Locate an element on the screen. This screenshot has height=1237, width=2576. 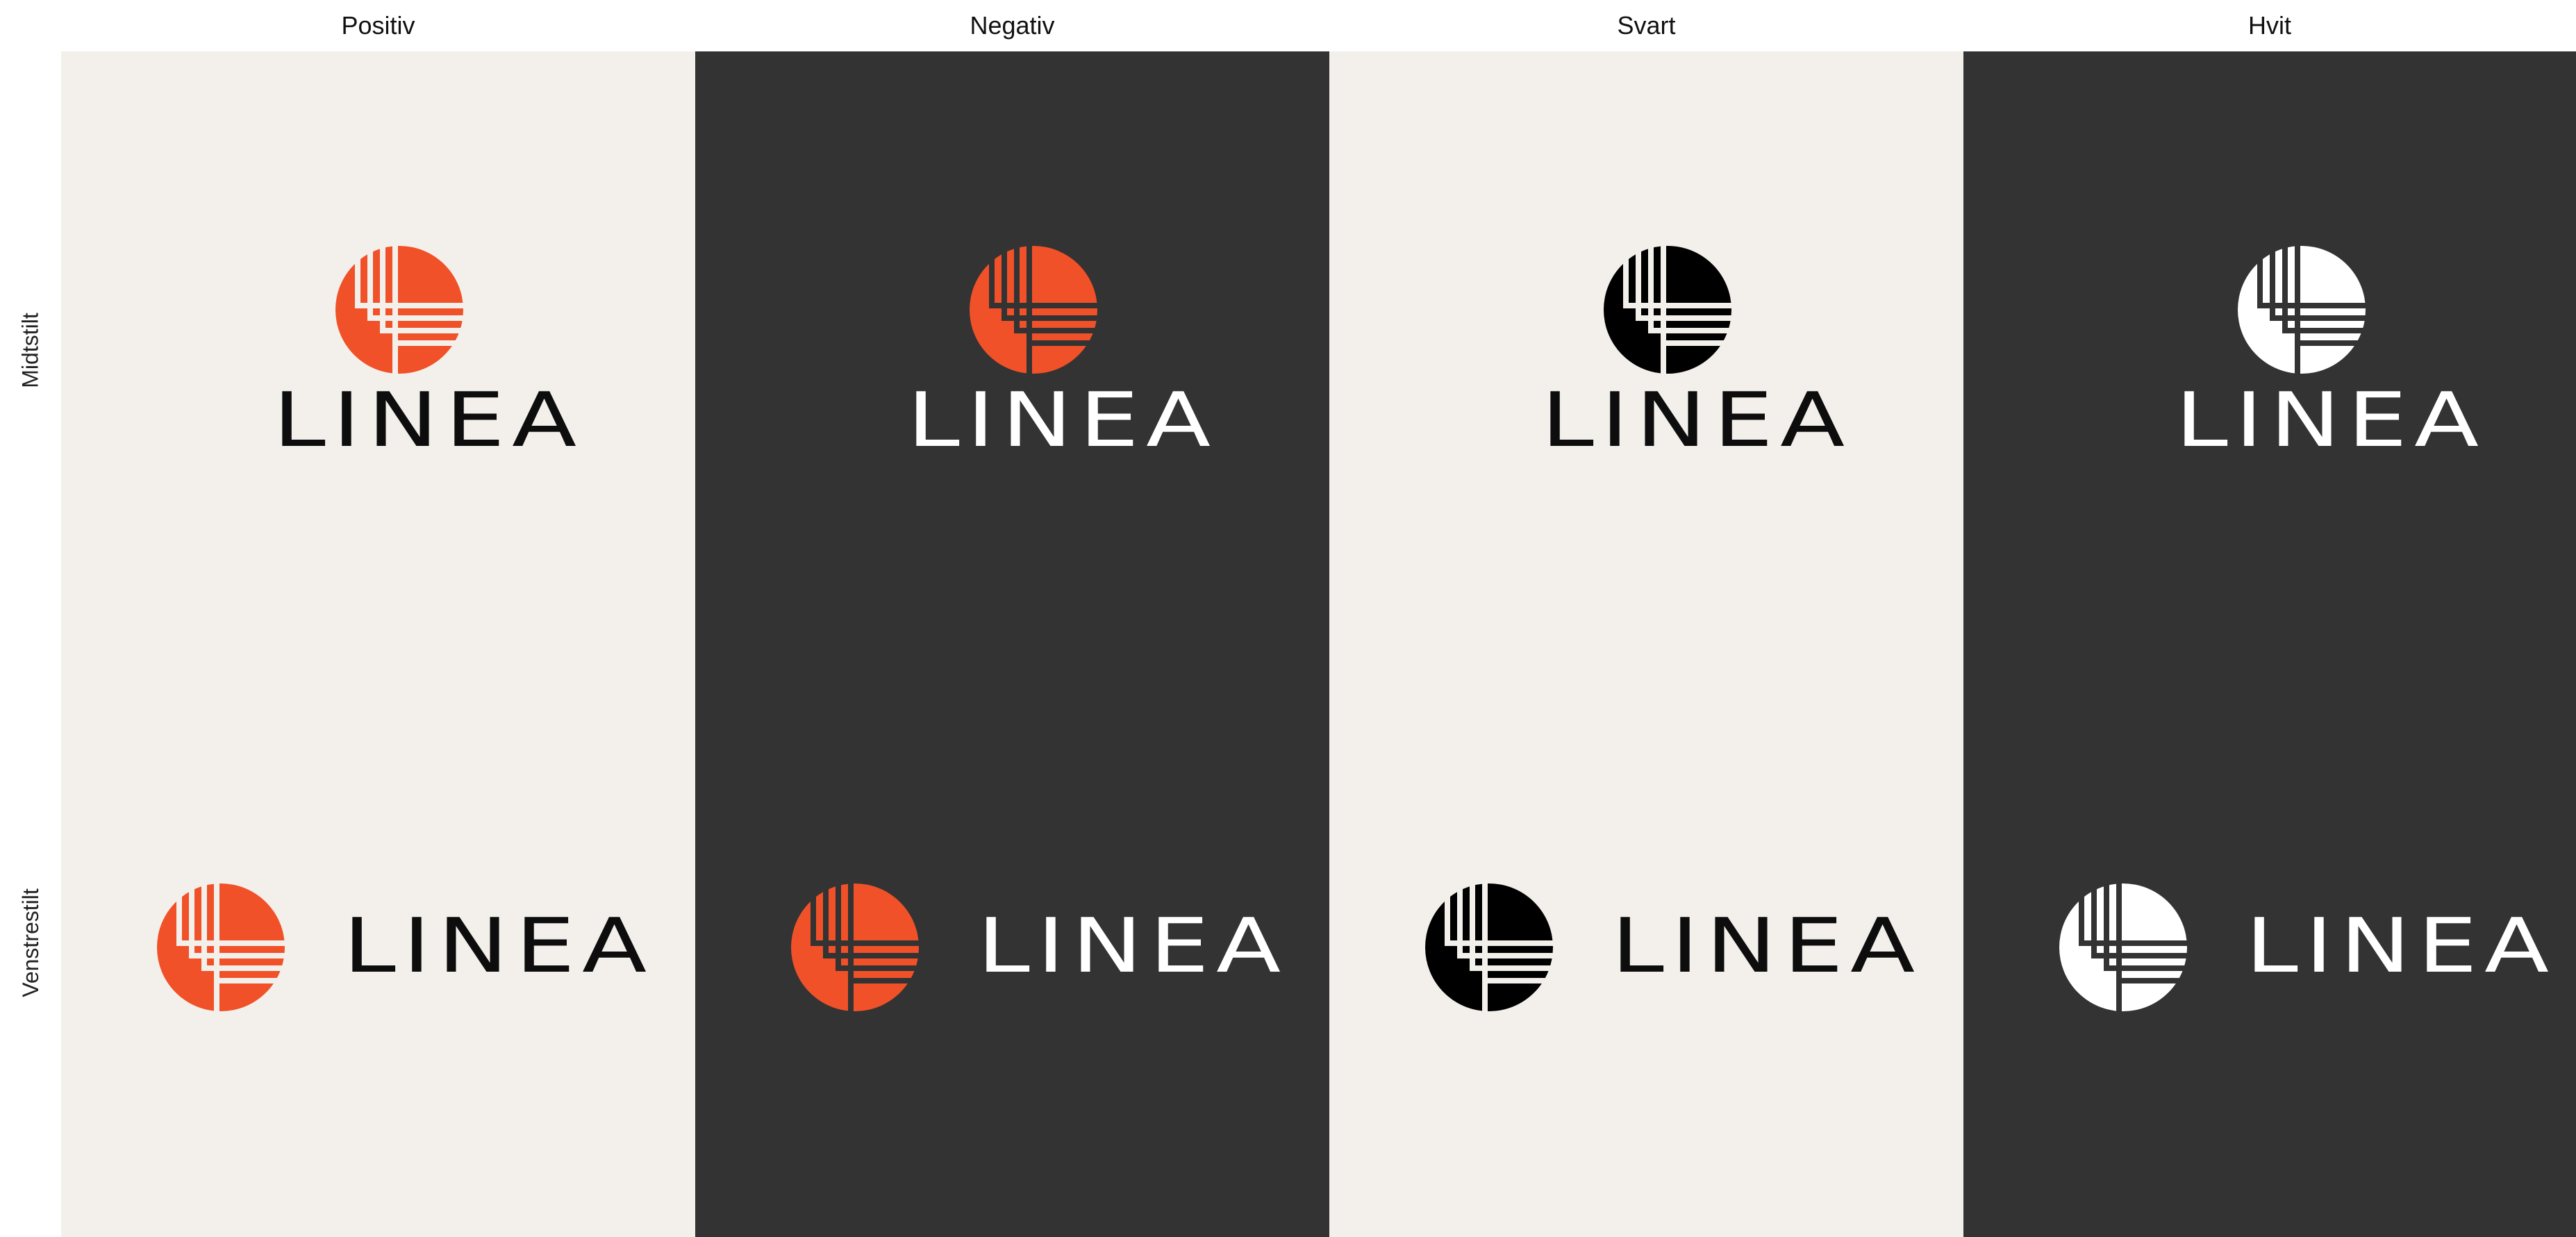
row-label-venstrestilt-text: Venstrestilt is located at coordinates (30, 943).